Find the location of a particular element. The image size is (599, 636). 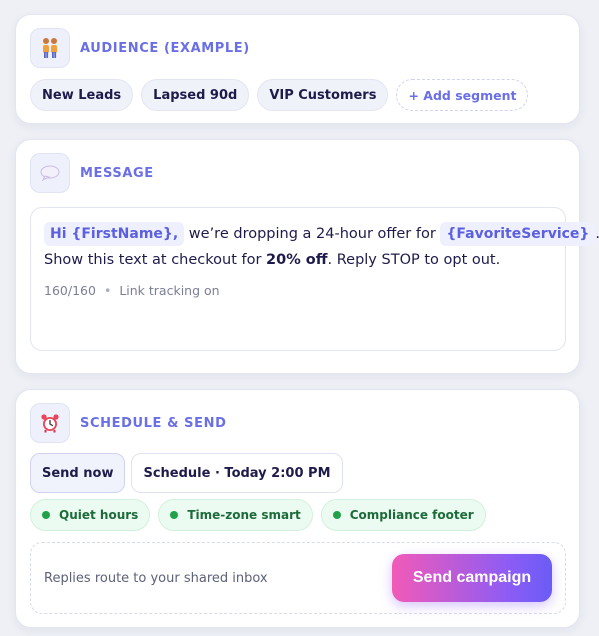

tag-label: Compliance footer is located at coordinates (411, 515).